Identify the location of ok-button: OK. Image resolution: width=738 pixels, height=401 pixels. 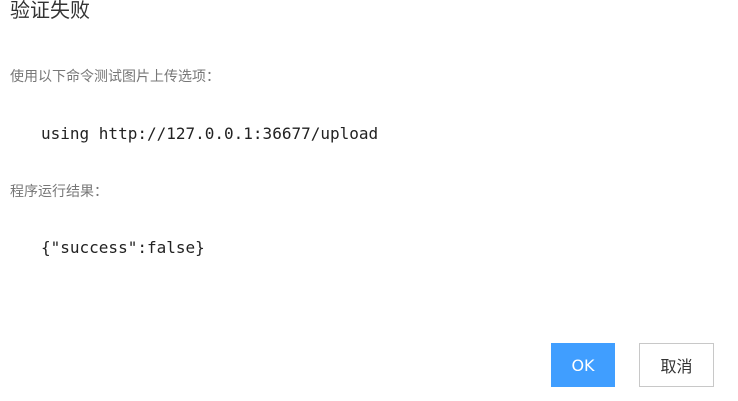
(583, 365).